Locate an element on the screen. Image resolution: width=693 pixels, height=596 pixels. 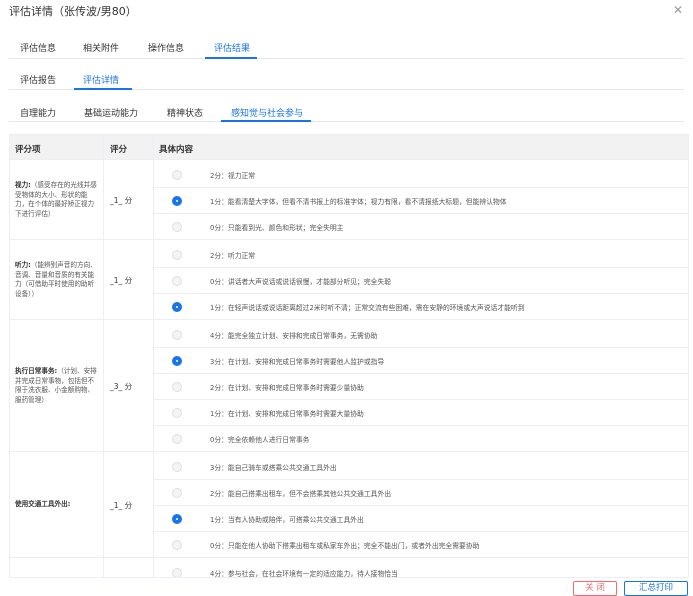
header-score: 评分 is located at coordinates (119, 150).